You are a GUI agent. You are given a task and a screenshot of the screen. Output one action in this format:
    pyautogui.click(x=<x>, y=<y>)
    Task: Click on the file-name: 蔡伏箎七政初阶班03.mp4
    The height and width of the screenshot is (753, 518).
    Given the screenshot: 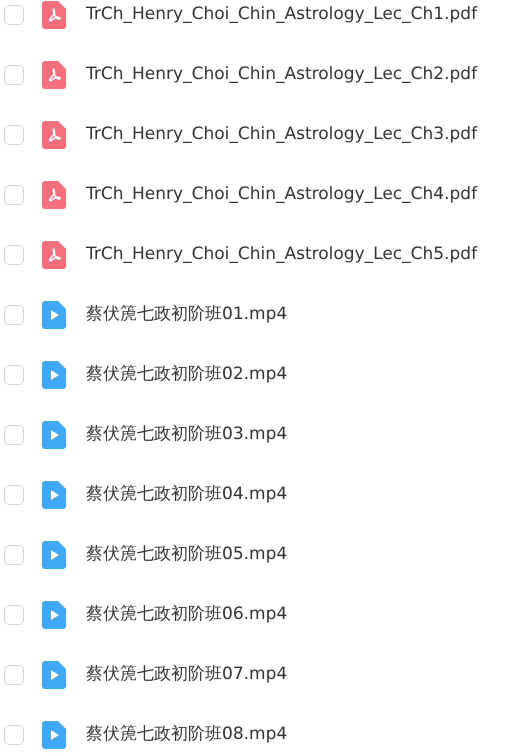 What is the action you would take?
    pyautogui.click(x=187, y=435)
    